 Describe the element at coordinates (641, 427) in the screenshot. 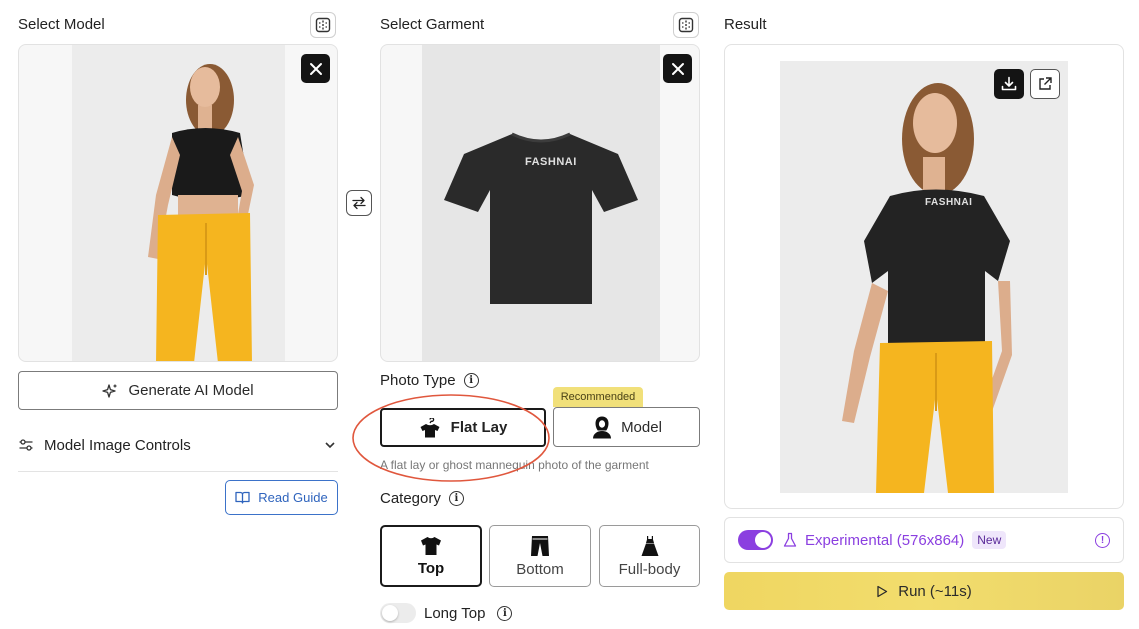

I see `model-option-label: Model` at that location.